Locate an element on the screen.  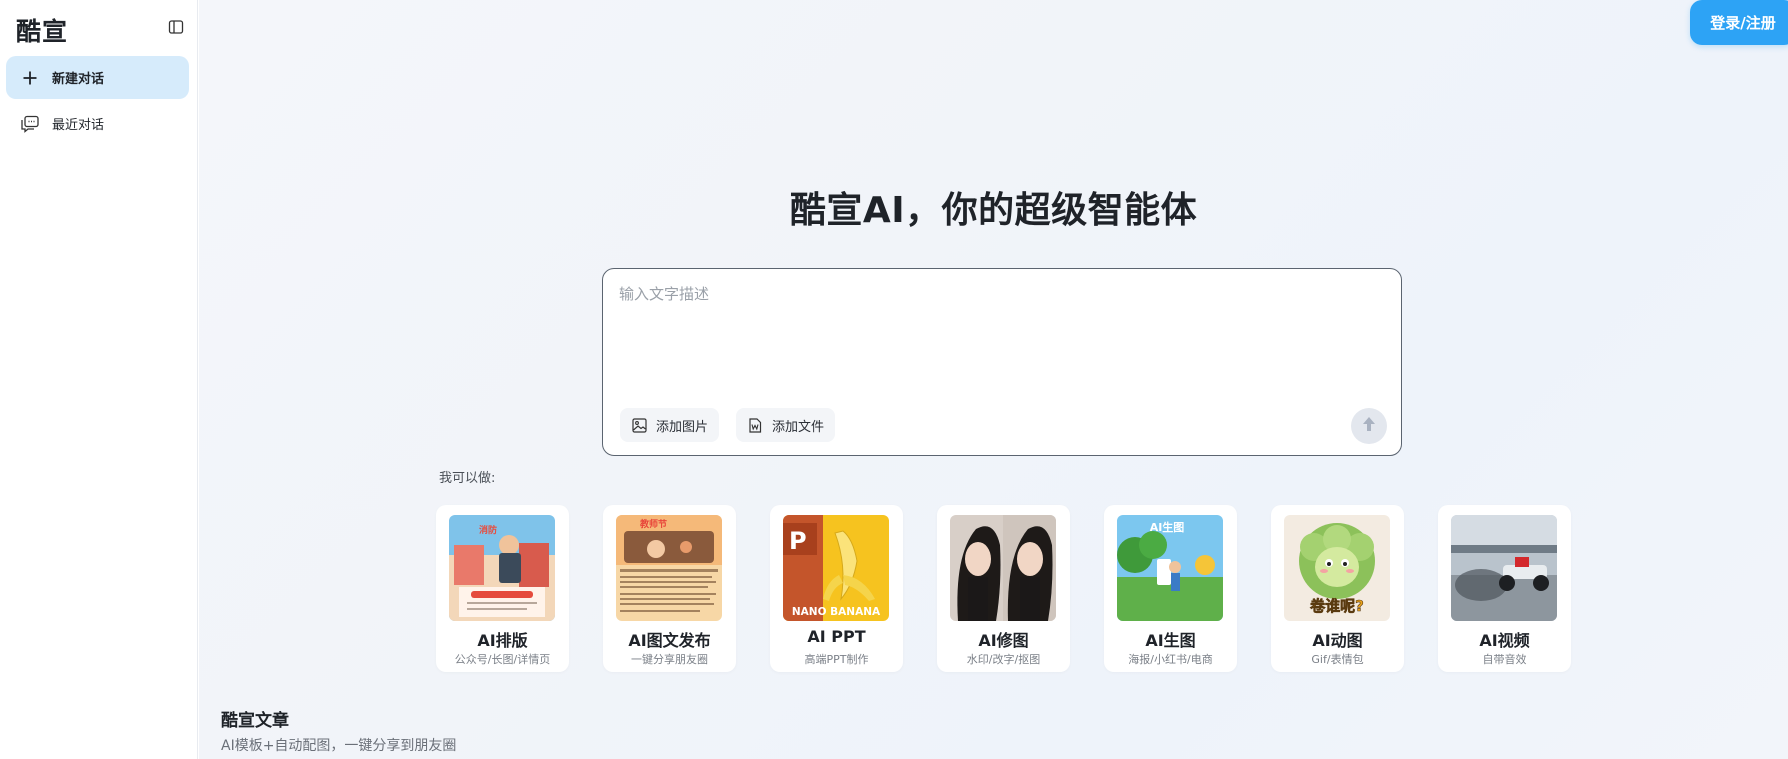
login-register-button: 登录/注册 is located at coordinates (1739, 22).